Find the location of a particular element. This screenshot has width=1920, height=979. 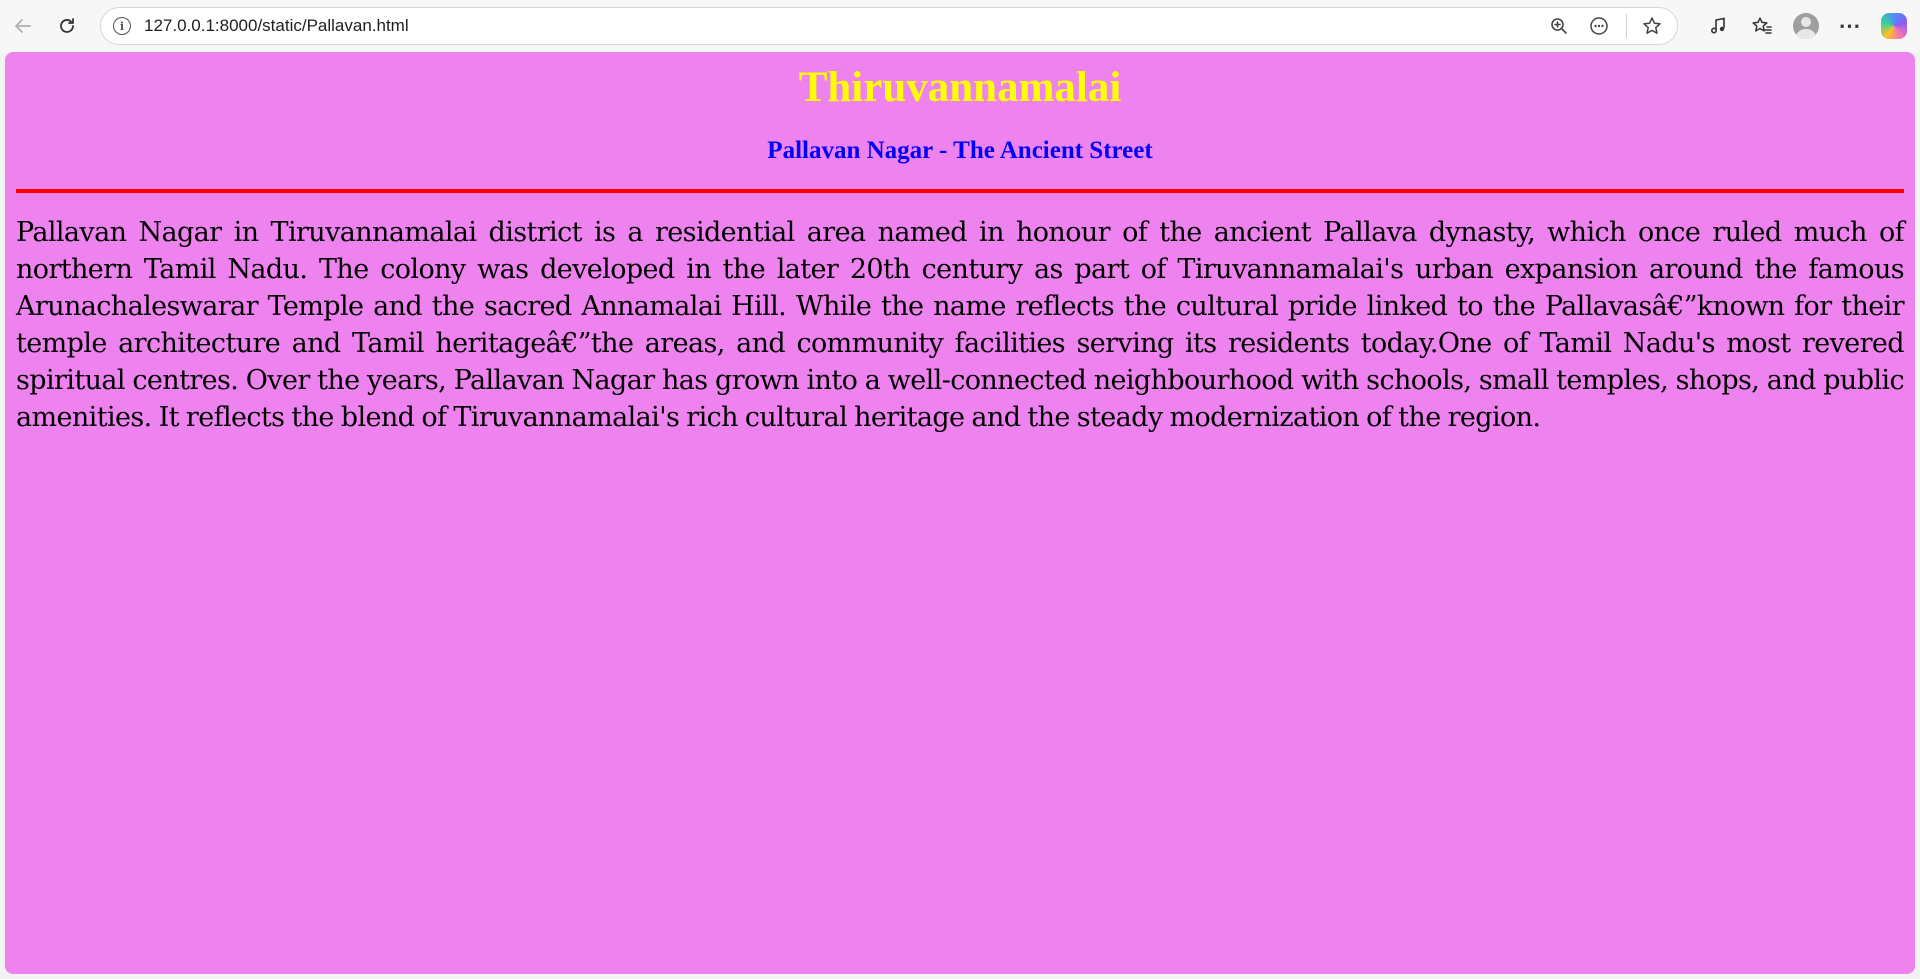

address-bar: i 127.0.0.1:8000/static/Pallavan.html is located at coordinates (889, 26).